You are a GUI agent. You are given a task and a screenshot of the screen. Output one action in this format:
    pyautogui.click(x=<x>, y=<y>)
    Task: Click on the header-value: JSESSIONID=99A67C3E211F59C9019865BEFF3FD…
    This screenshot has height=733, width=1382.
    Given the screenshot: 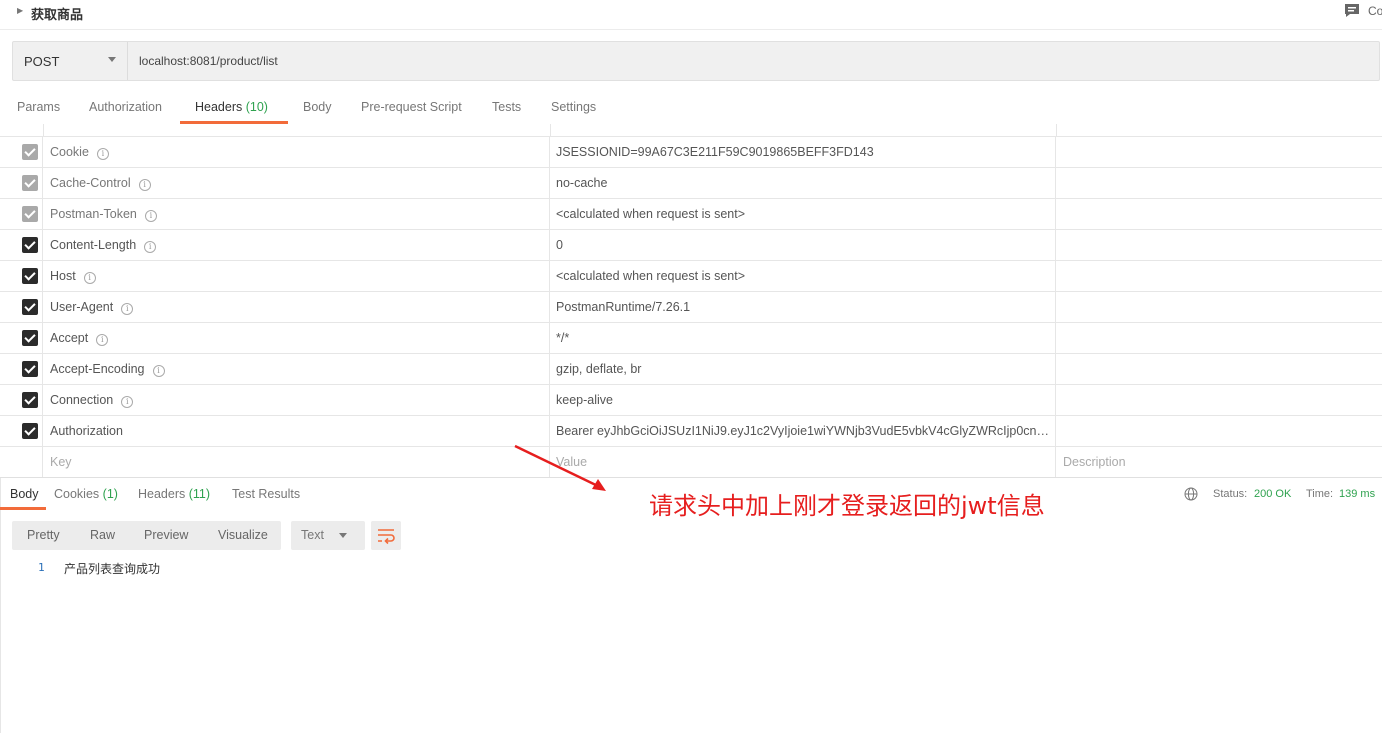 What is the action you would take?
    pyautogui.click(x=715, y=152)
    